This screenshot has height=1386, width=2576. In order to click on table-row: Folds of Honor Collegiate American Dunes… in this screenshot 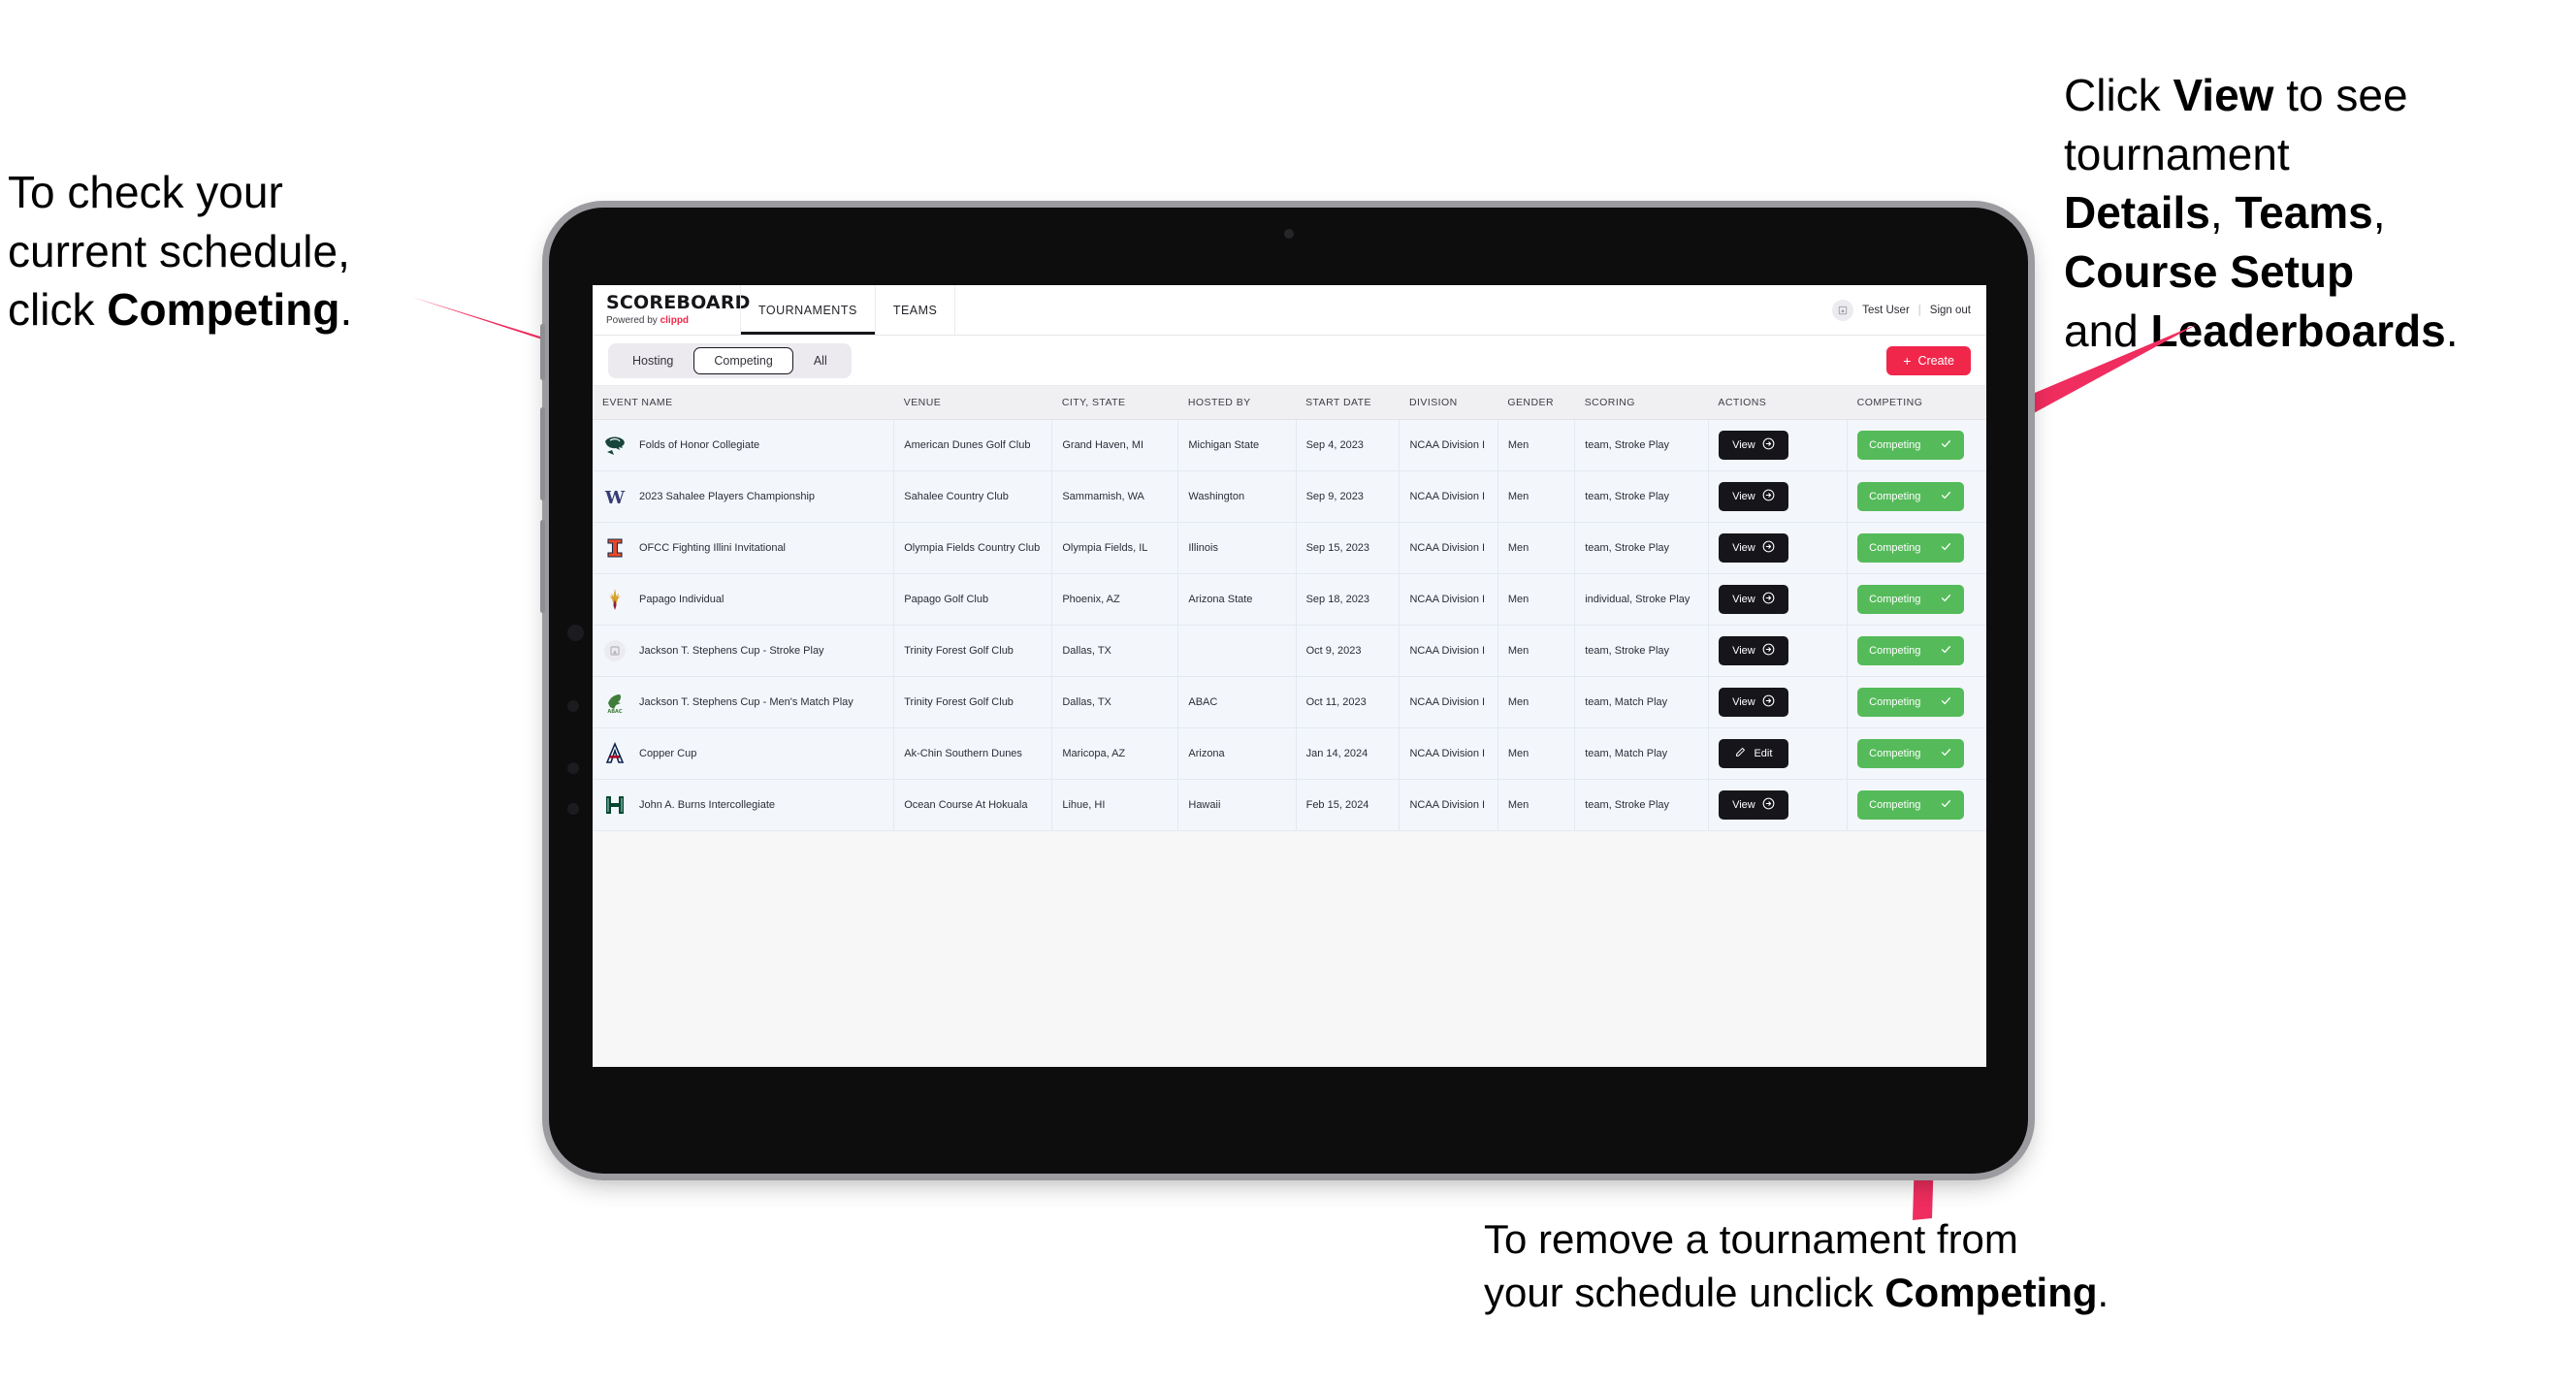, I will do `click(1289, 445)`.